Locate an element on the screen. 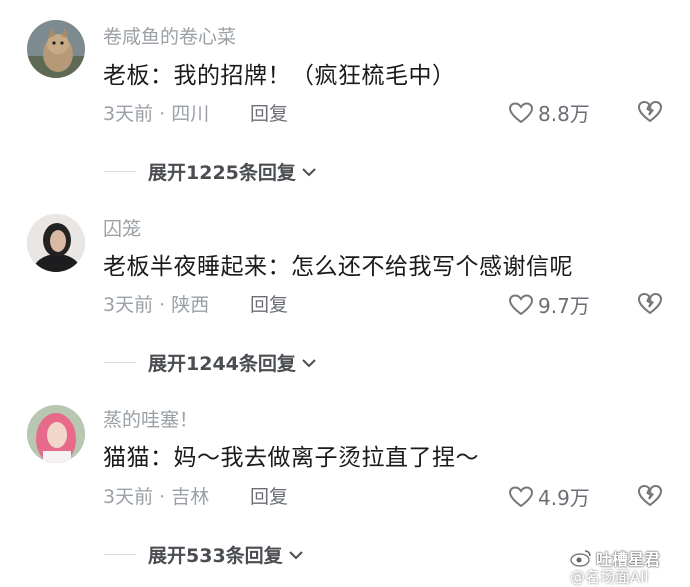 The image size is (690, 587). like-button: 4.9万 is located at coordinates (549, 496).